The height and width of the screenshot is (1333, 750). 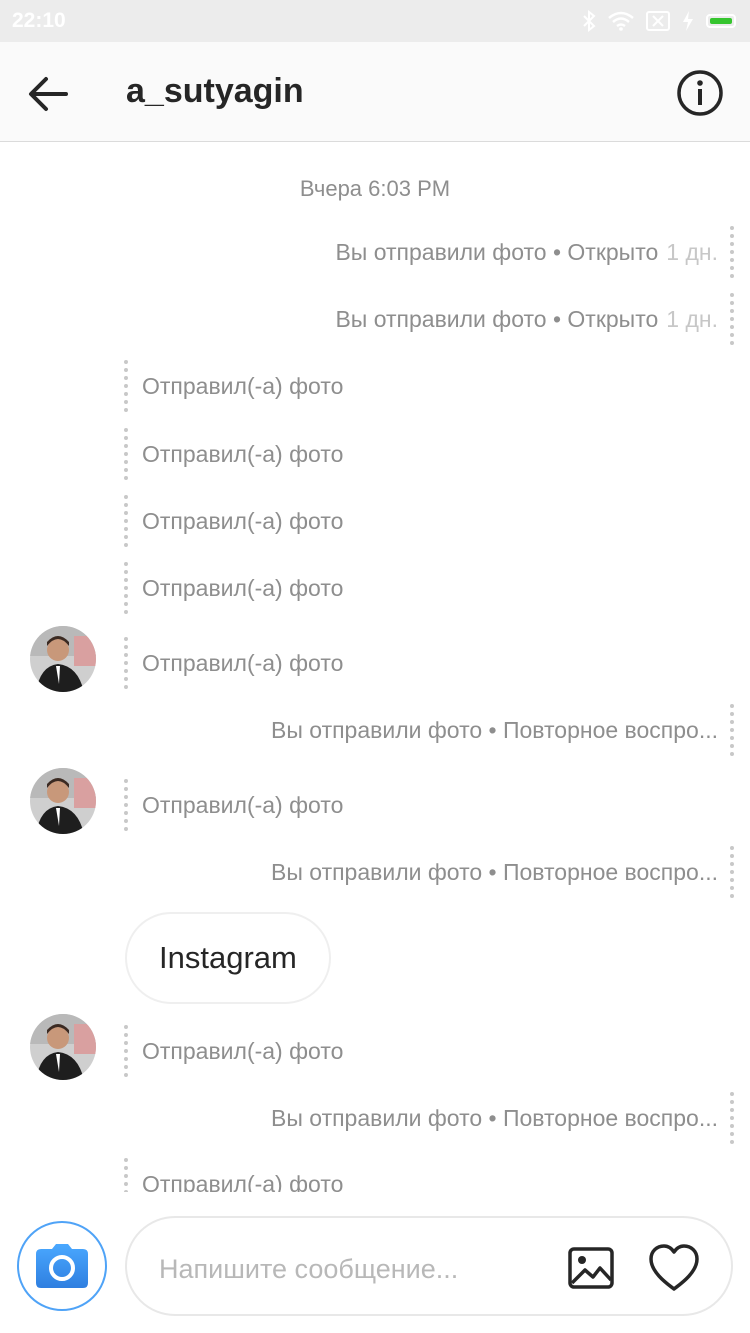 I want to click on no-sim-icon, so click(x=658, y=21).